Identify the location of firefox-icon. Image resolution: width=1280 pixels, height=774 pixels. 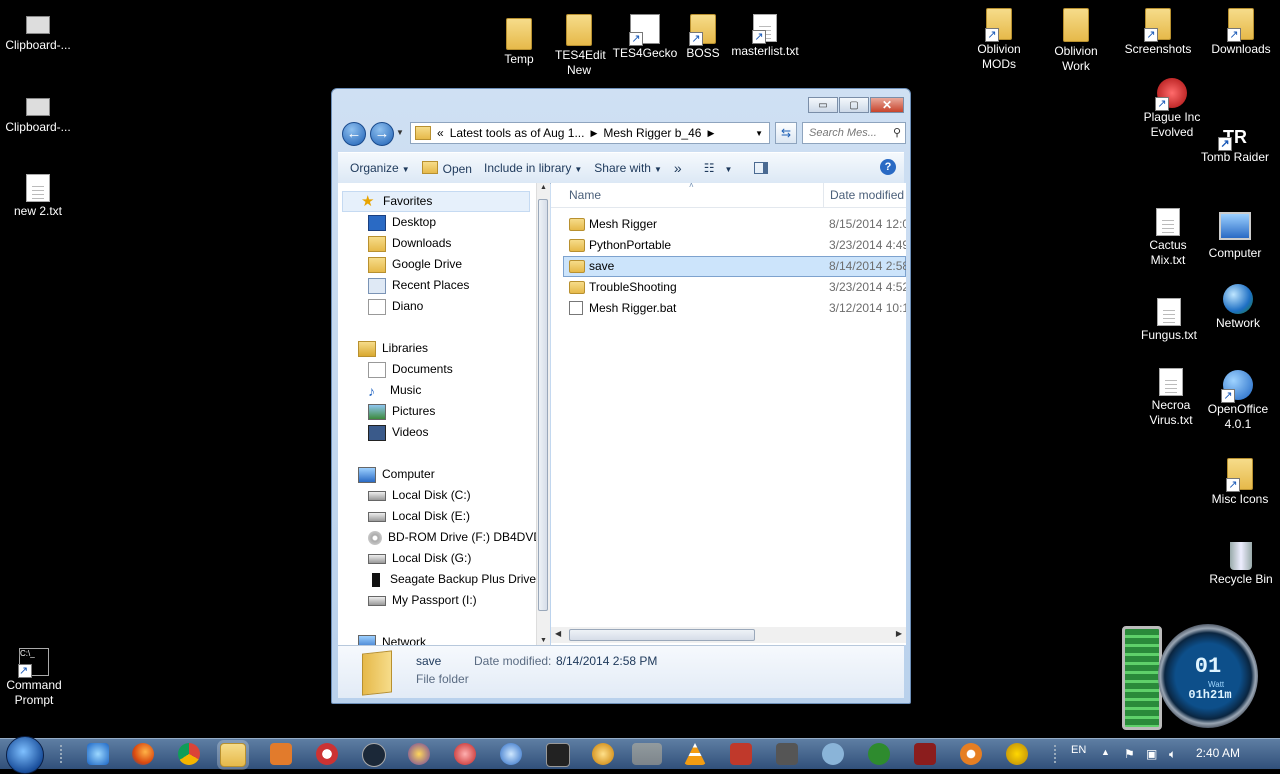
(143, 754).